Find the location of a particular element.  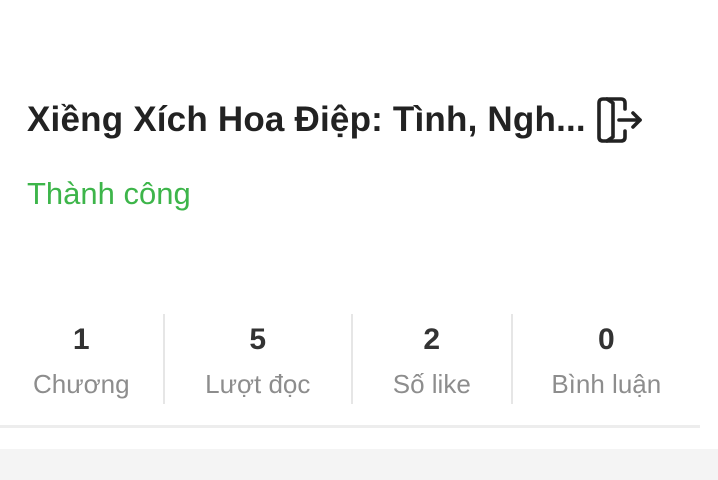

stat-likes: 2 Số like is located at coordinates (432, 360).